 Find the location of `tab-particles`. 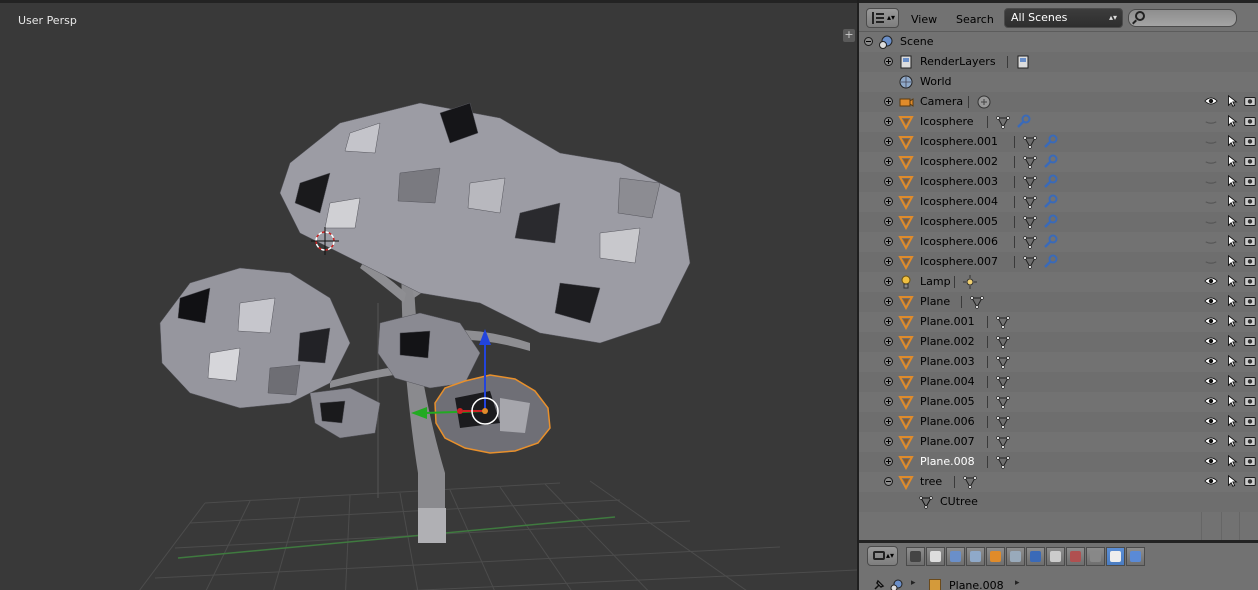

tab-particles is located at coordinates (1115, 556).